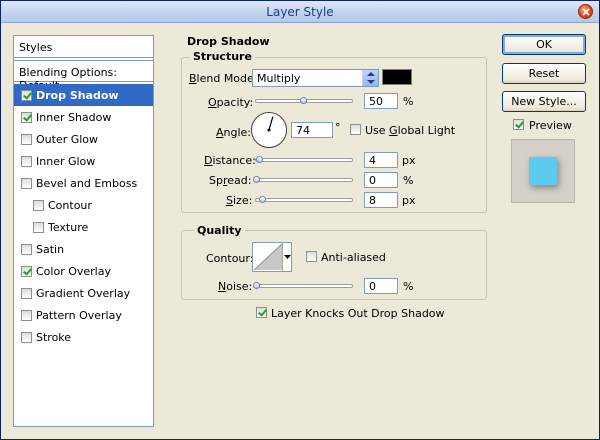 The height and width of the screenshot is (440, 600). Describe the element at coordinates (408, 180) in the screenshot. I see `spread-unit: %` at that location.